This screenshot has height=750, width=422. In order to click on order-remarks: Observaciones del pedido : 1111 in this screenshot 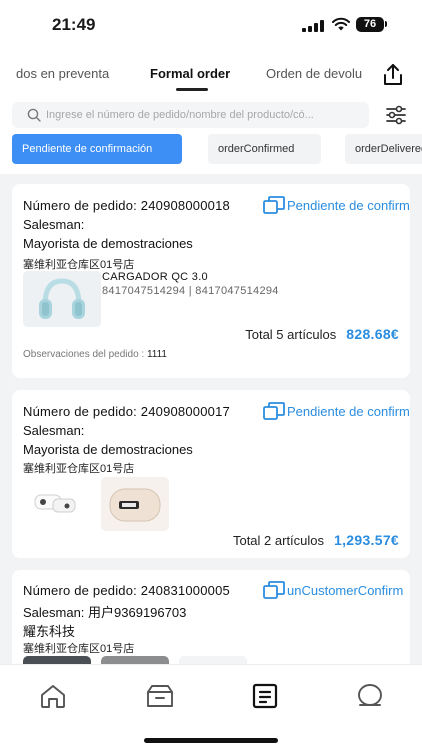, I will do `click(95, 354)`.